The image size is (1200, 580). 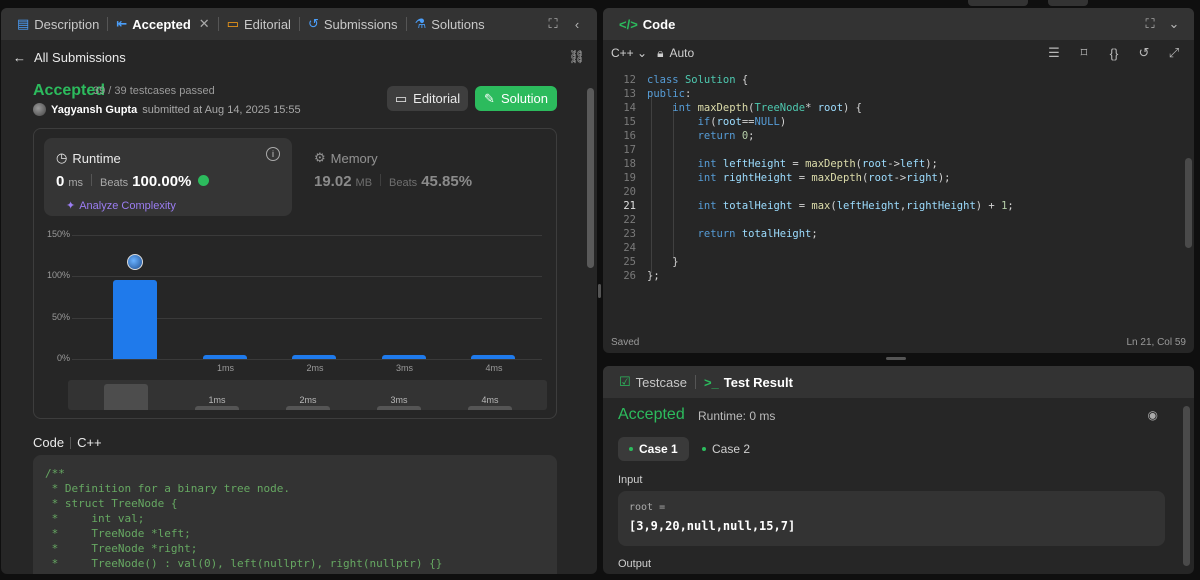 What do you see at coordinates (494, 368) in the screenshot?
I see `x-tick-label: 4ms` at bounding box center [494, 368].